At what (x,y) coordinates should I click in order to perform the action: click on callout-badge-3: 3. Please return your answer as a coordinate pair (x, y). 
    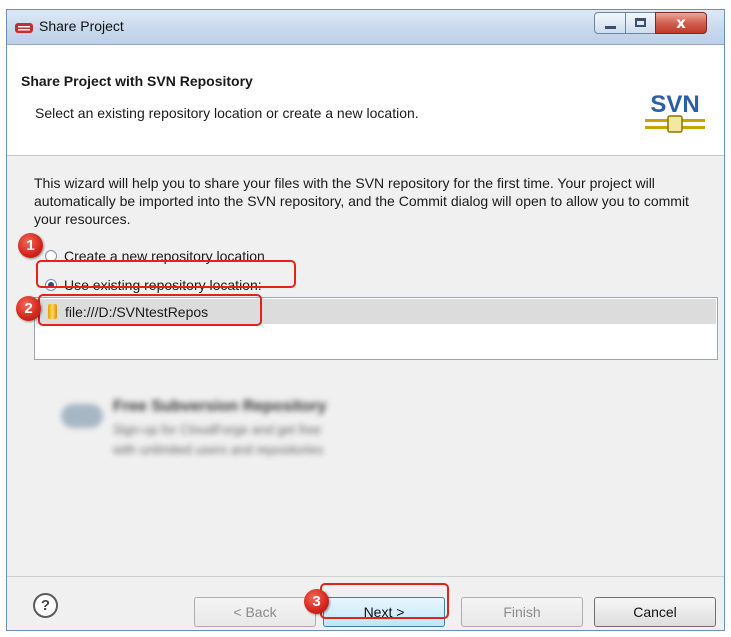
    Looking at the image, I should click on (316, 601).